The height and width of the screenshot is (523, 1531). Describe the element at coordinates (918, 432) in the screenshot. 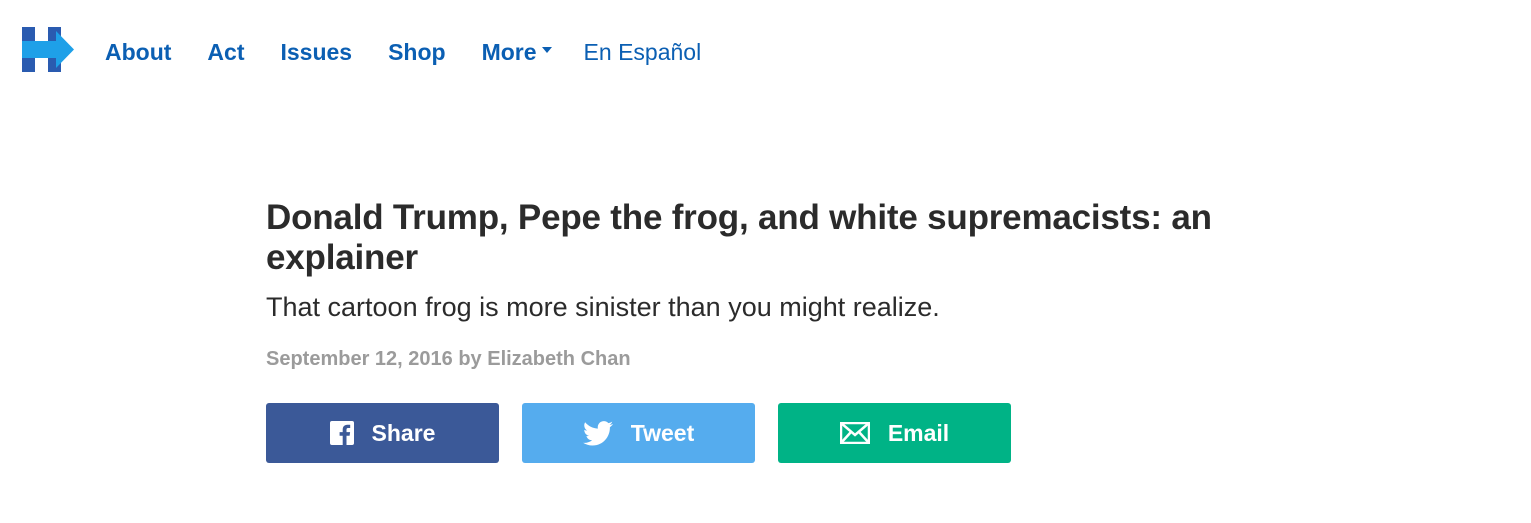

I see `email-share-label: Email` at that location.